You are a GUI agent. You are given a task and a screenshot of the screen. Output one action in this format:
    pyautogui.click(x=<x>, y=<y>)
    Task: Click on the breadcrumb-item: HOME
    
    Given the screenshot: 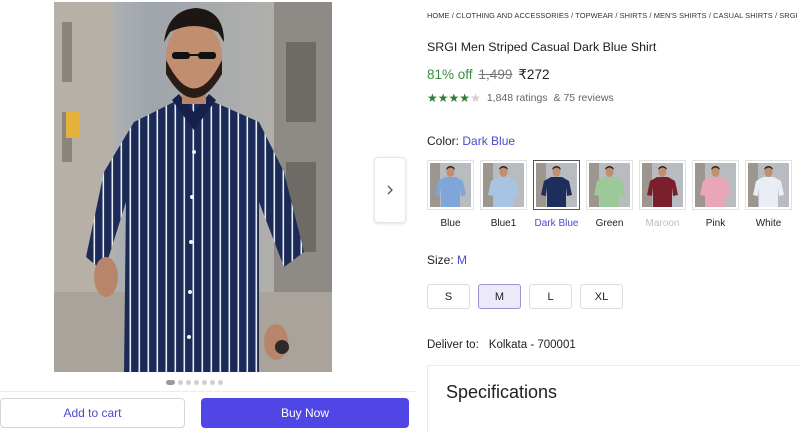 What is the action you would take?
    pyautogui.click(x=438, y=15)
    